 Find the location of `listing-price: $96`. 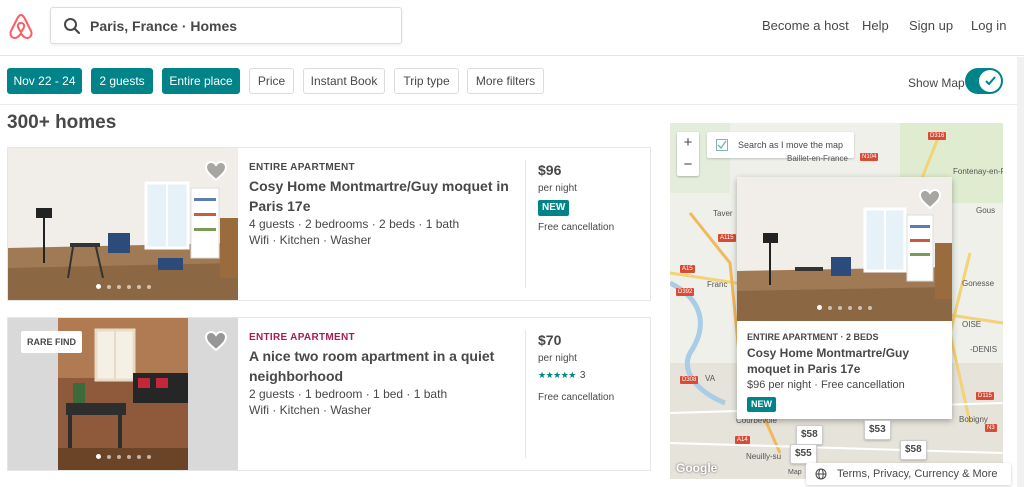

listing-price: $96 is located at coordinates (550, 170).